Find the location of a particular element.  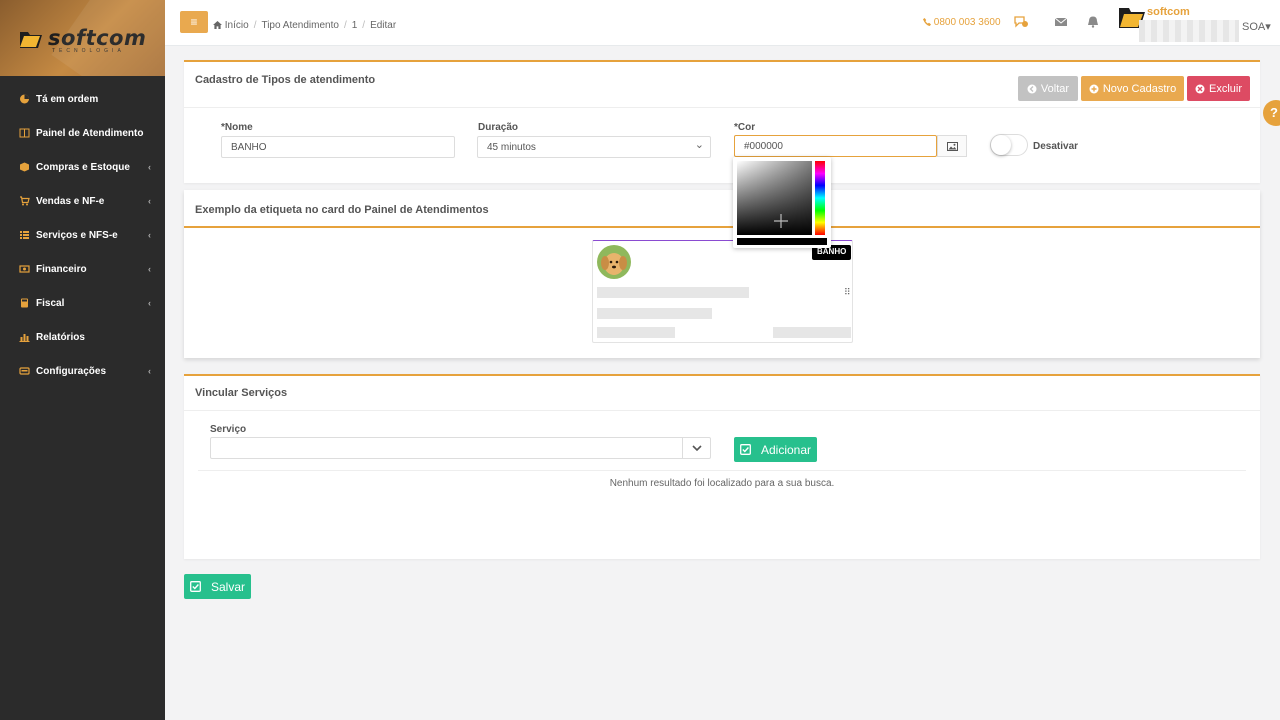

box-icon is located at coordinates (24, 167).